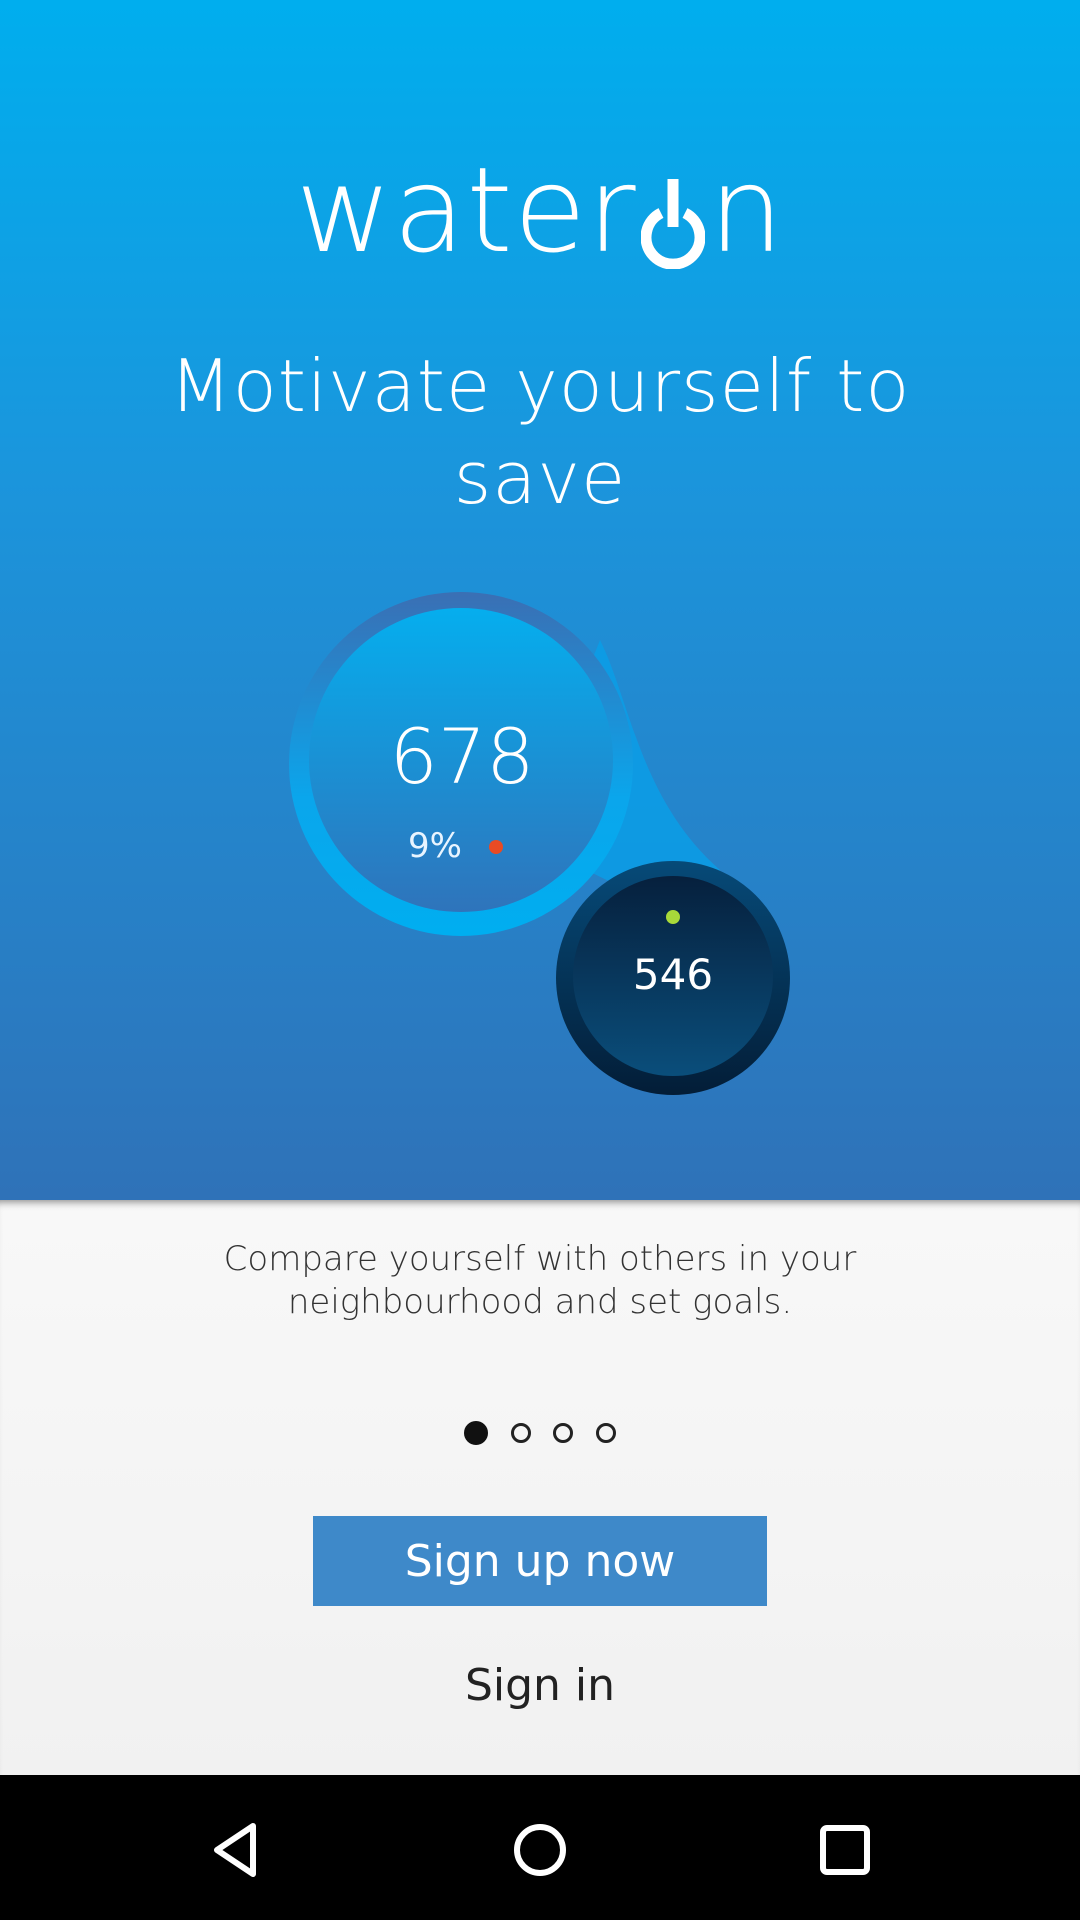  I want to click on home-circle-icon, so click(540, 1850).